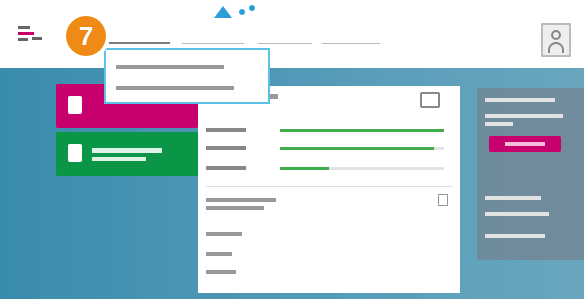 The width and height of the screenshot is (584, 299). Describe the element at coordinates (31, 34) in the screenshot. I see `telekom-logo-icon` at that location.